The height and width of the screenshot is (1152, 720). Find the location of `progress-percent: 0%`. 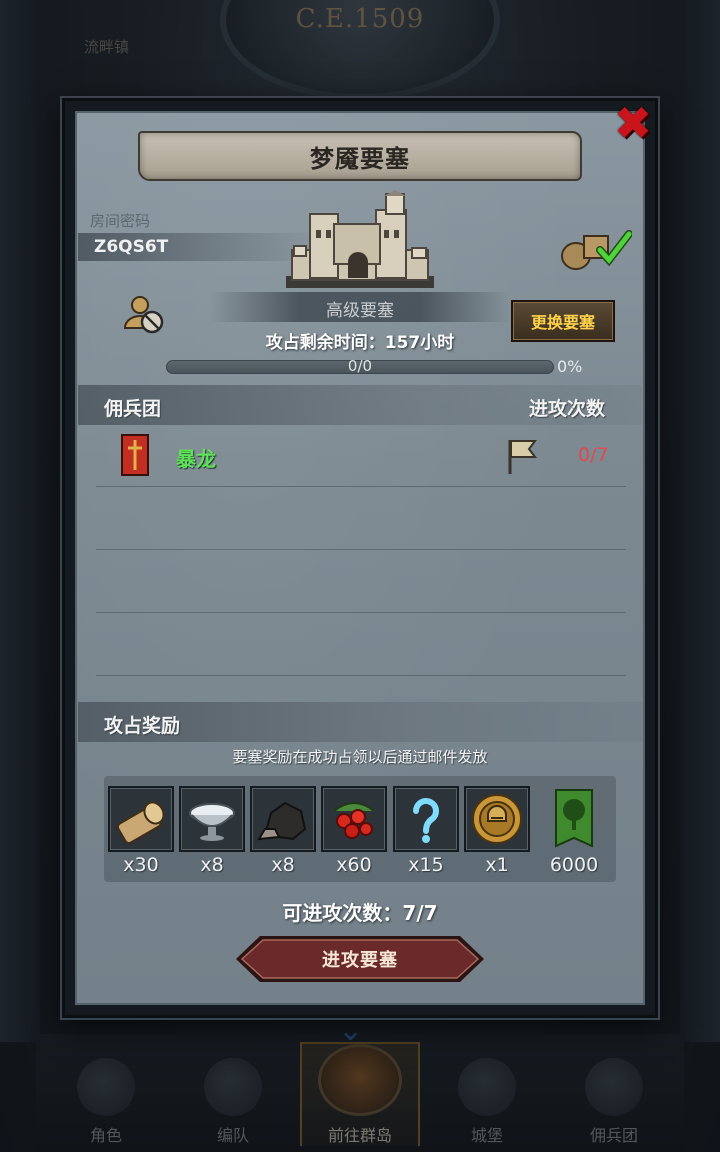

progress-percent: 0% is located at coordinates (570, 366).